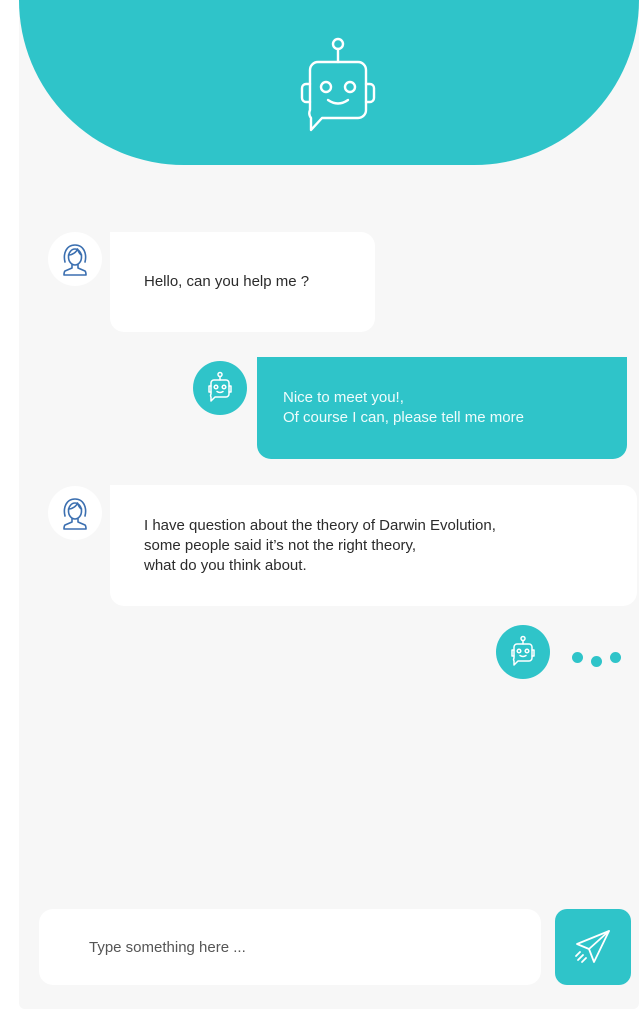  I want to click on message-text: Hello, can you help me ?, so click(227, 281).